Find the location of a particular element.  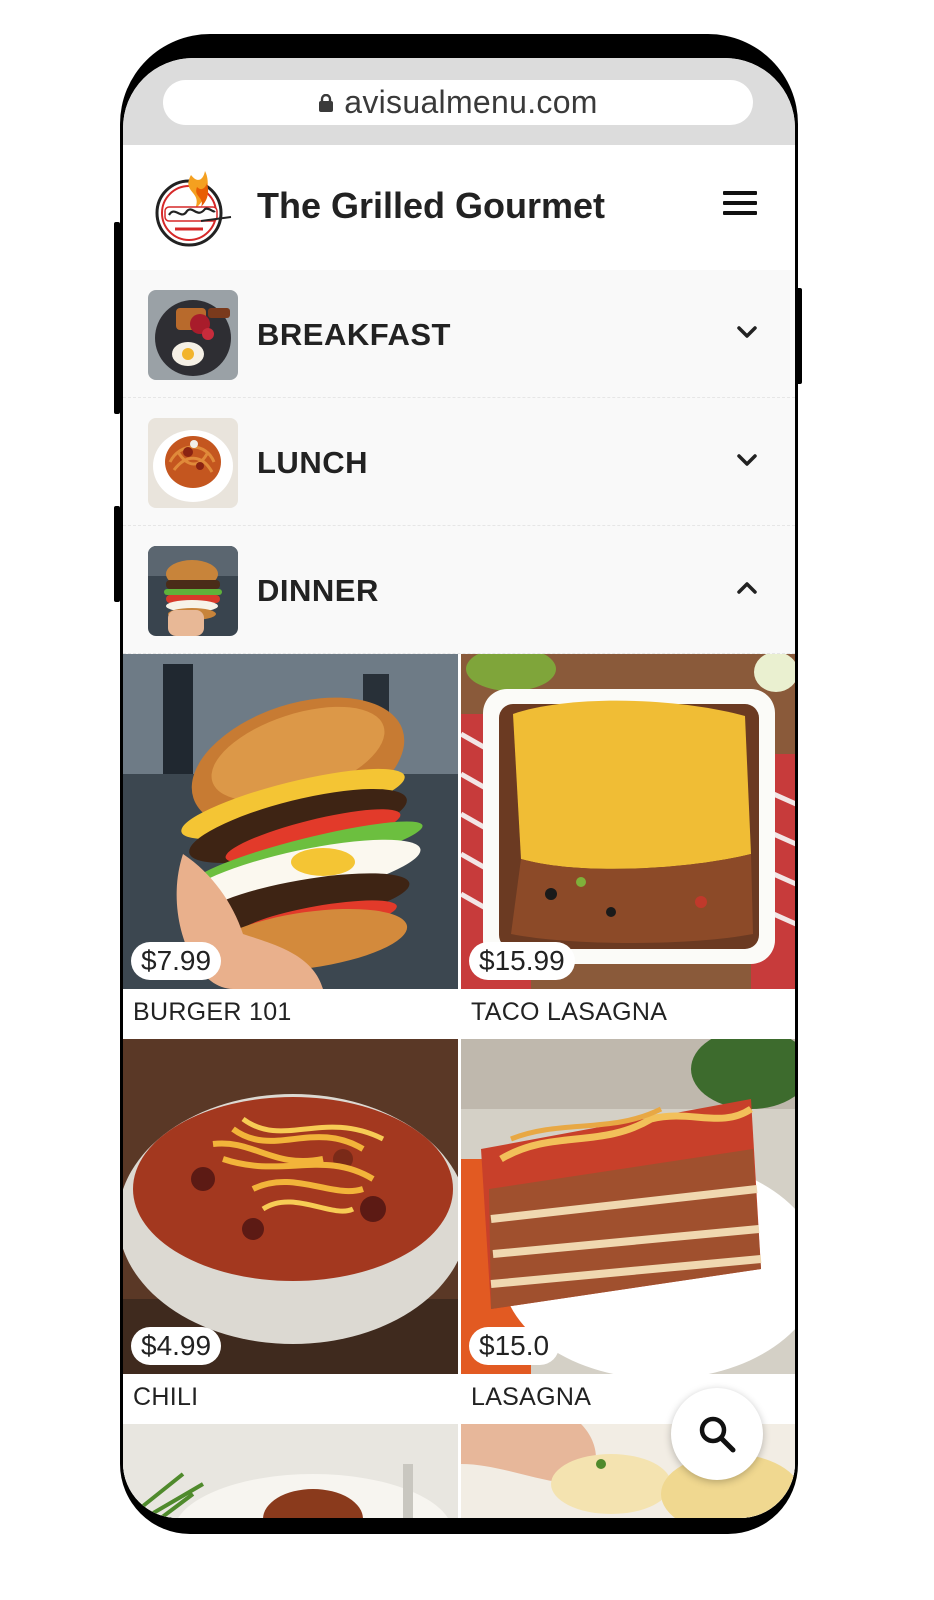

item-name: LASAGNA is located at coordinates (531, 1397).